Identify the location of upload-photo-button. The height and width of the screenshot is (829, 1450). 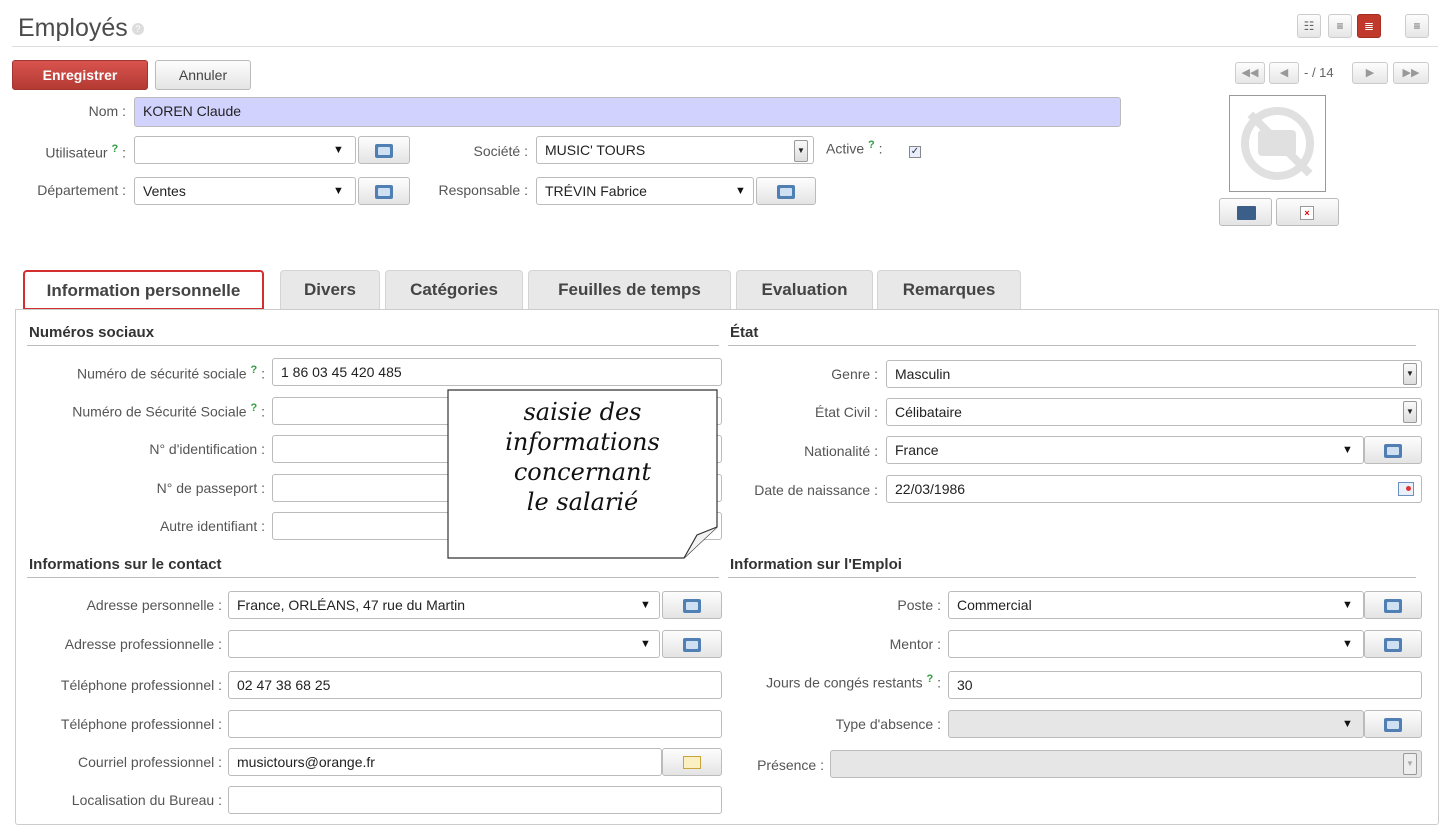
(1245, 212).